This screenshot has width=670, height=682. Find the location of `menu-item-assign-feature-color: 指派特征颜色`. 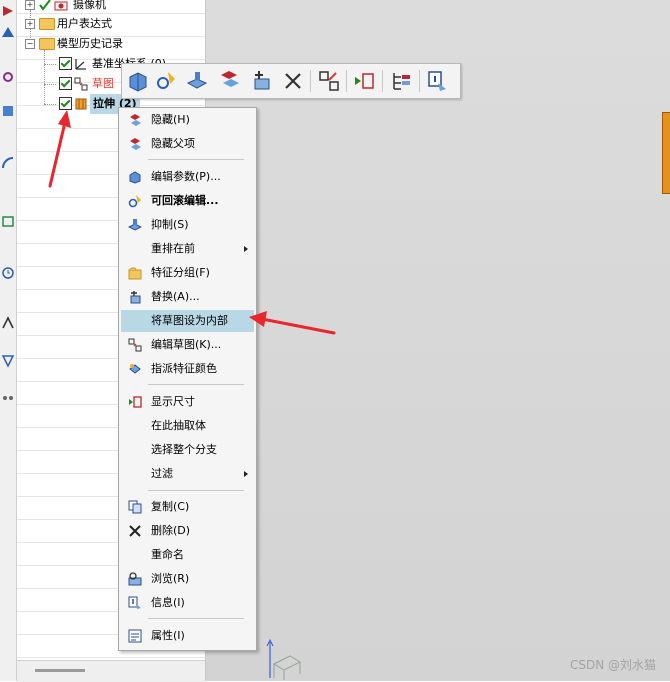

menu-item-assign-feature-color: 指派特征颜色 is located at coordinates (187, 369).